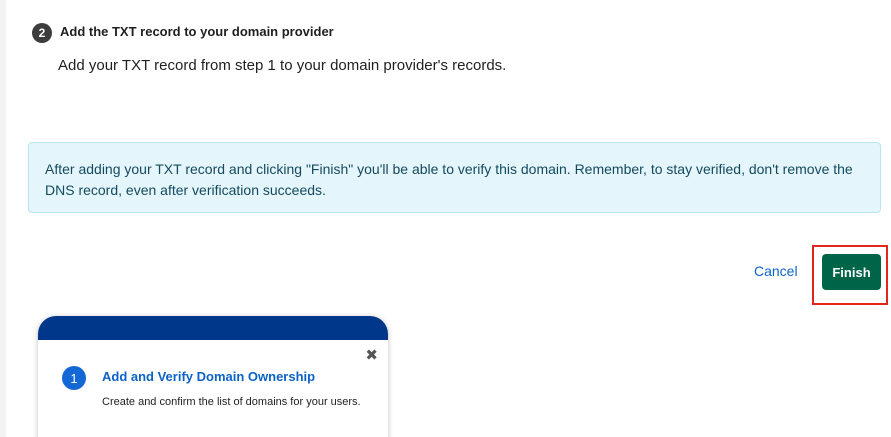  Describe the element at coordinates (776, 271) in the screenshot. I see `cancel-button: Cancel` at that location.